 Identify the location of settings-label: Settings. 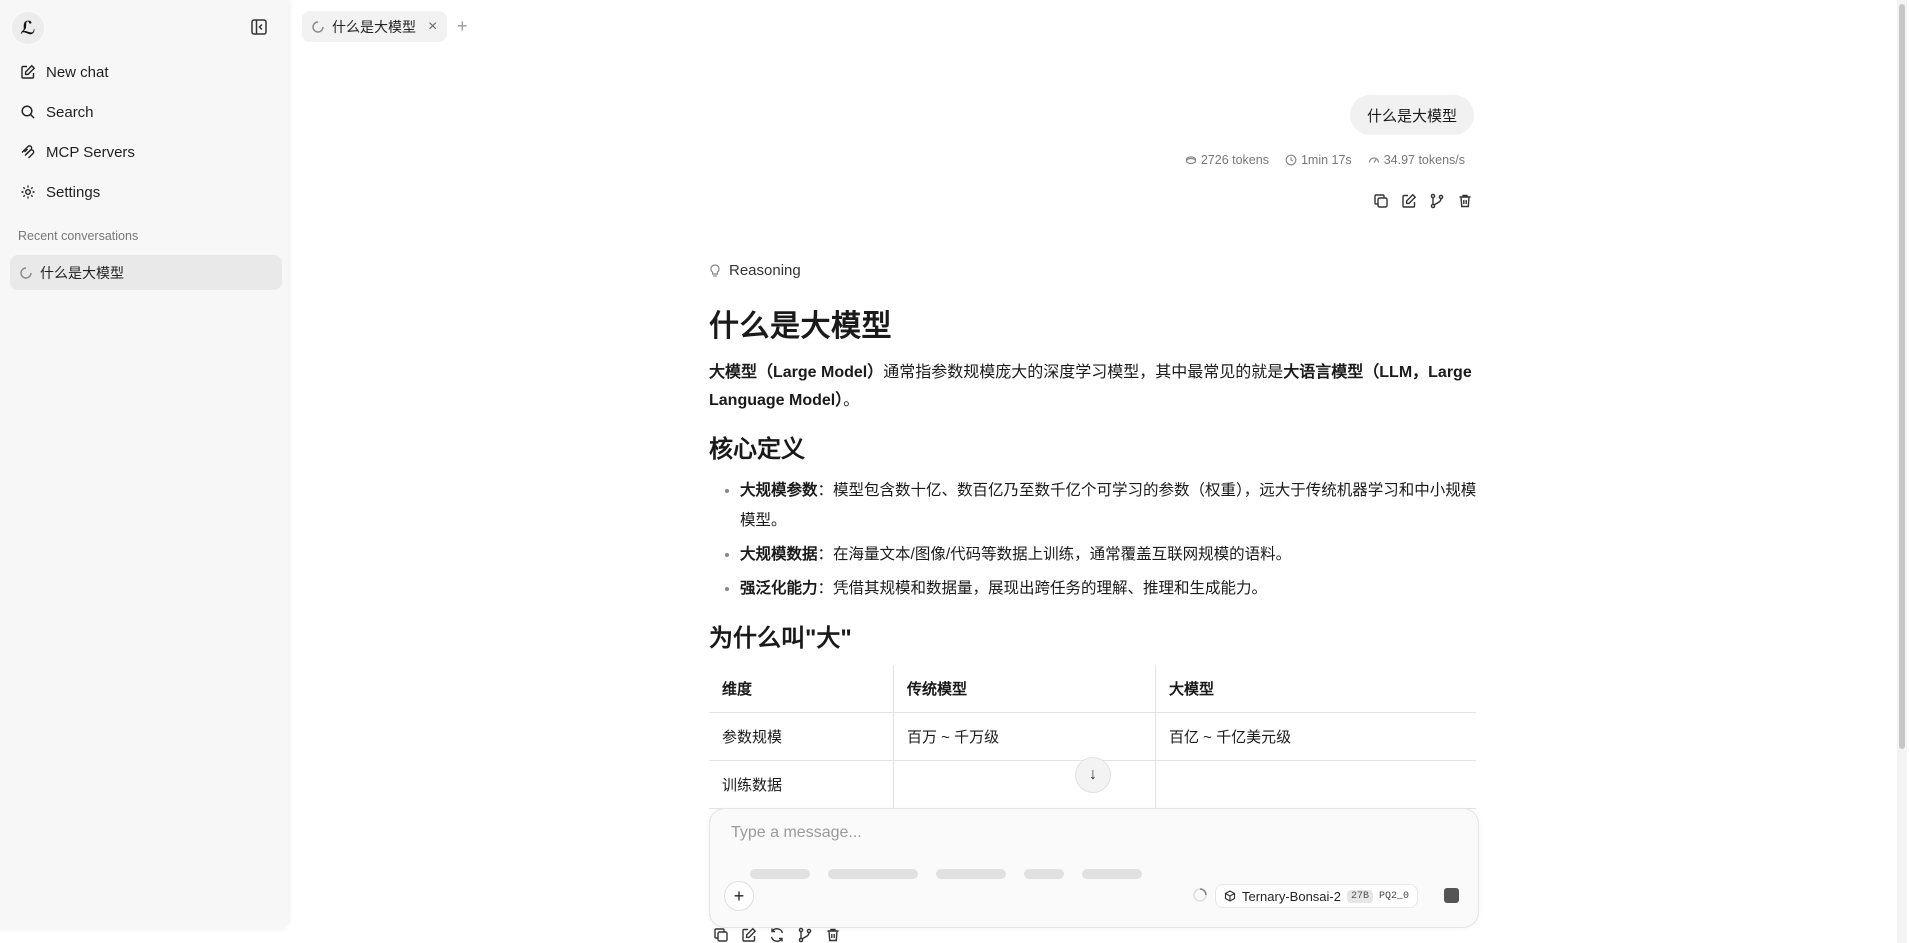
(73, 192).